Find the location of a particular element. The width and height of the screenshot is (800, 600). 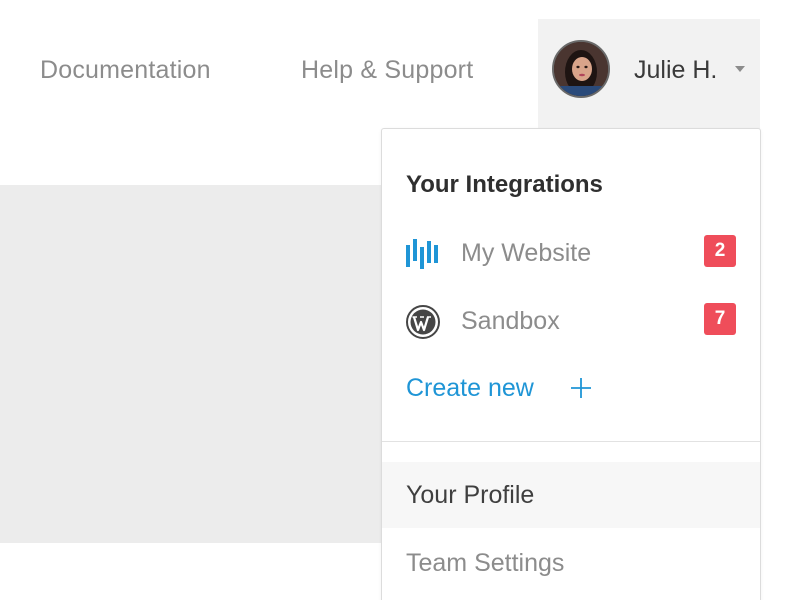

user-name: Julie H. is located at coordinates (676, 70).